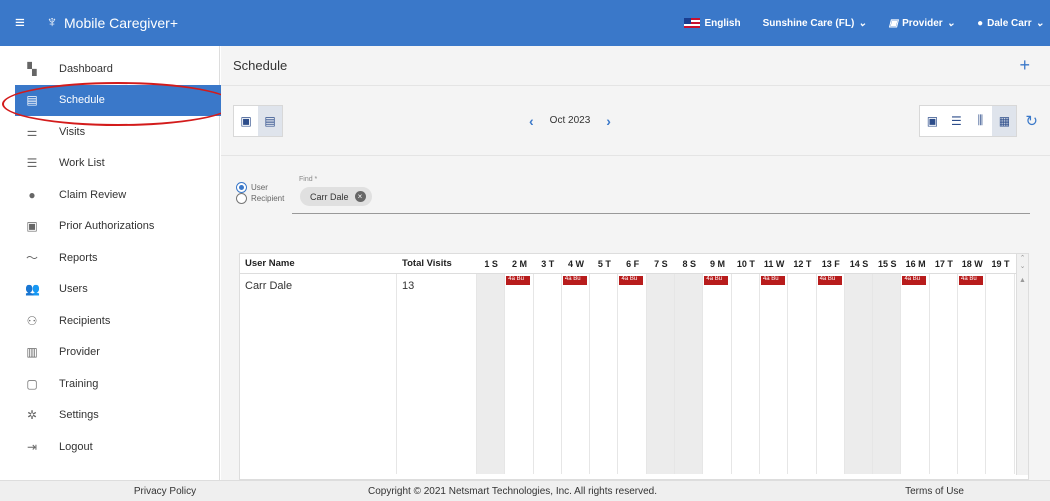 This screenshot has width=1050, height=501. What do you see at coordinates (86, 68) in the screenshot?
I see `sidebar-item-label: Dashboard` at bounding box center [86, 68].